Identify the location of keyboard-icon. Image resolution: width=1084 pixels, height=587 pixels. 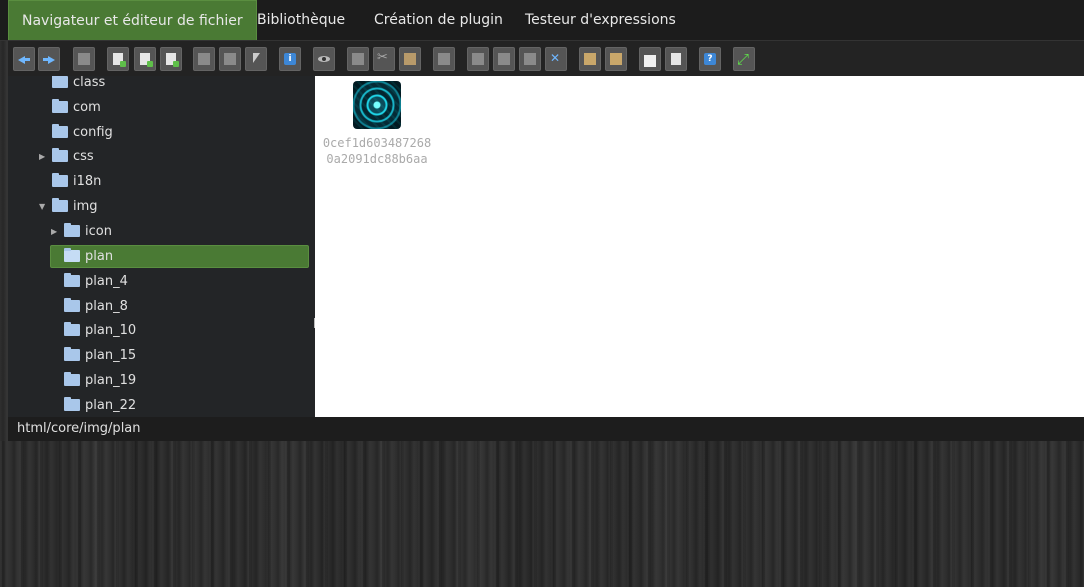
(650, 61).